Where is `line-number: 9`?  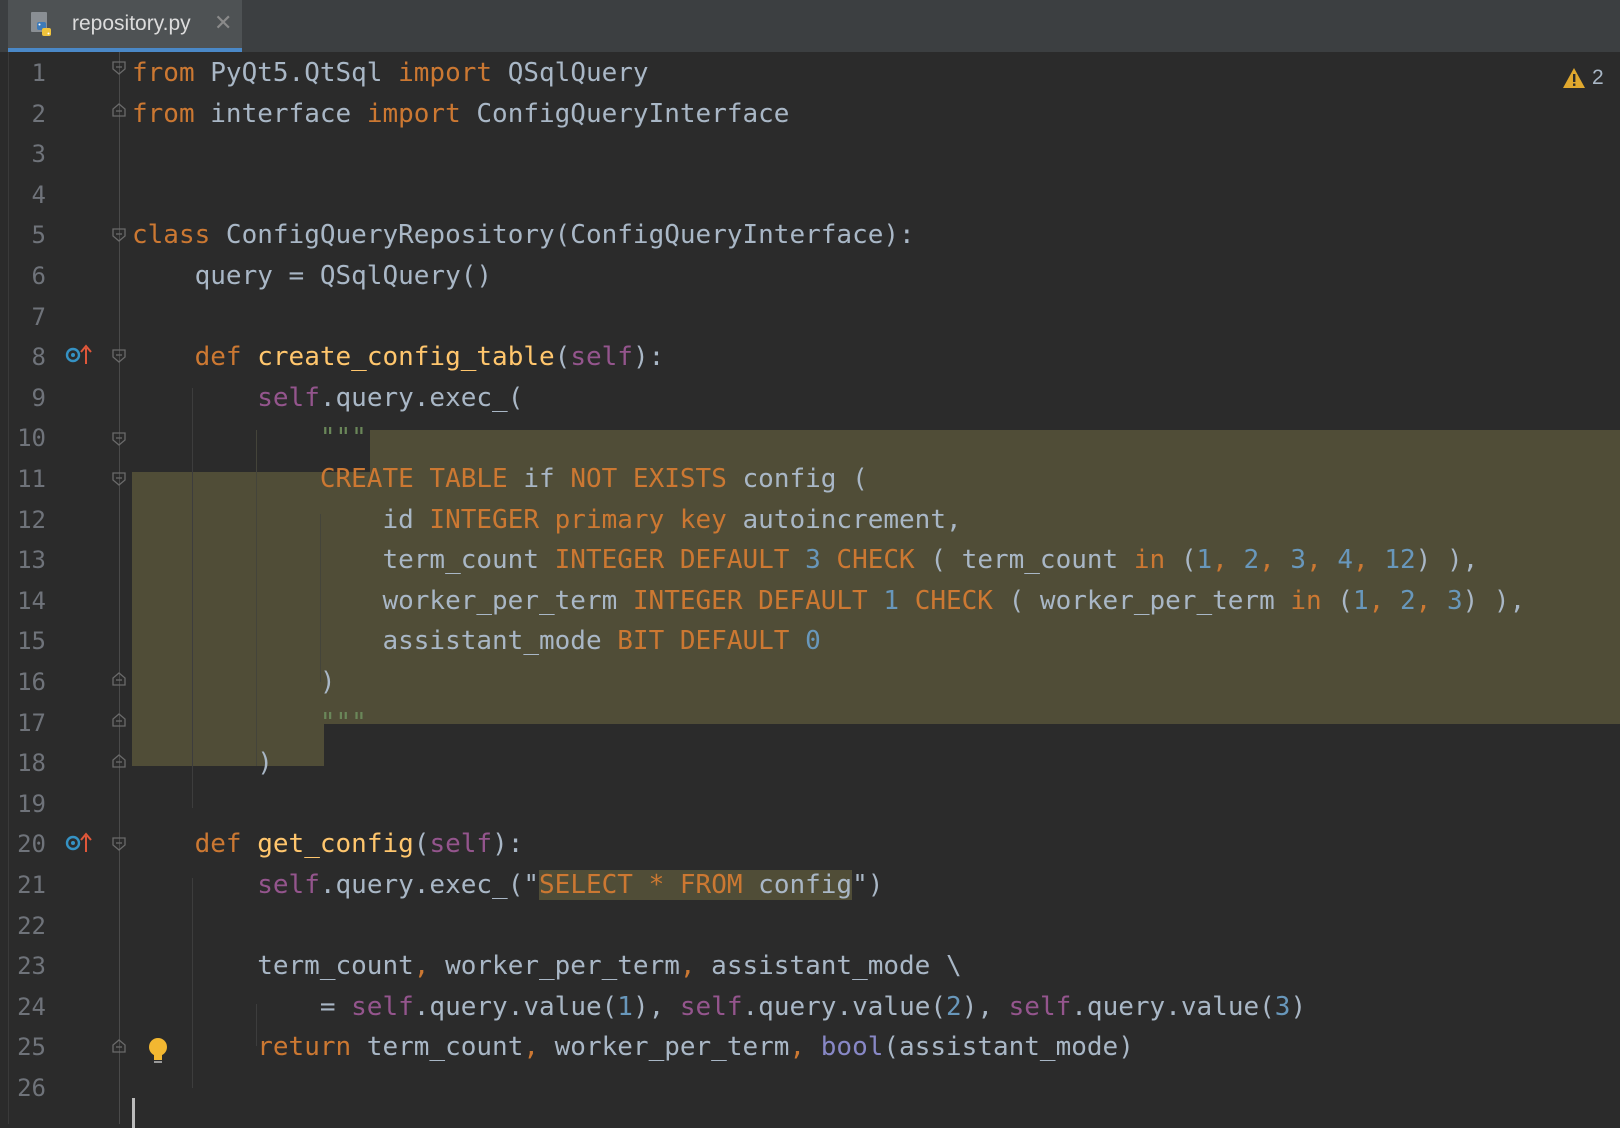
line-number: 9 is located at coordinates (38, 398).